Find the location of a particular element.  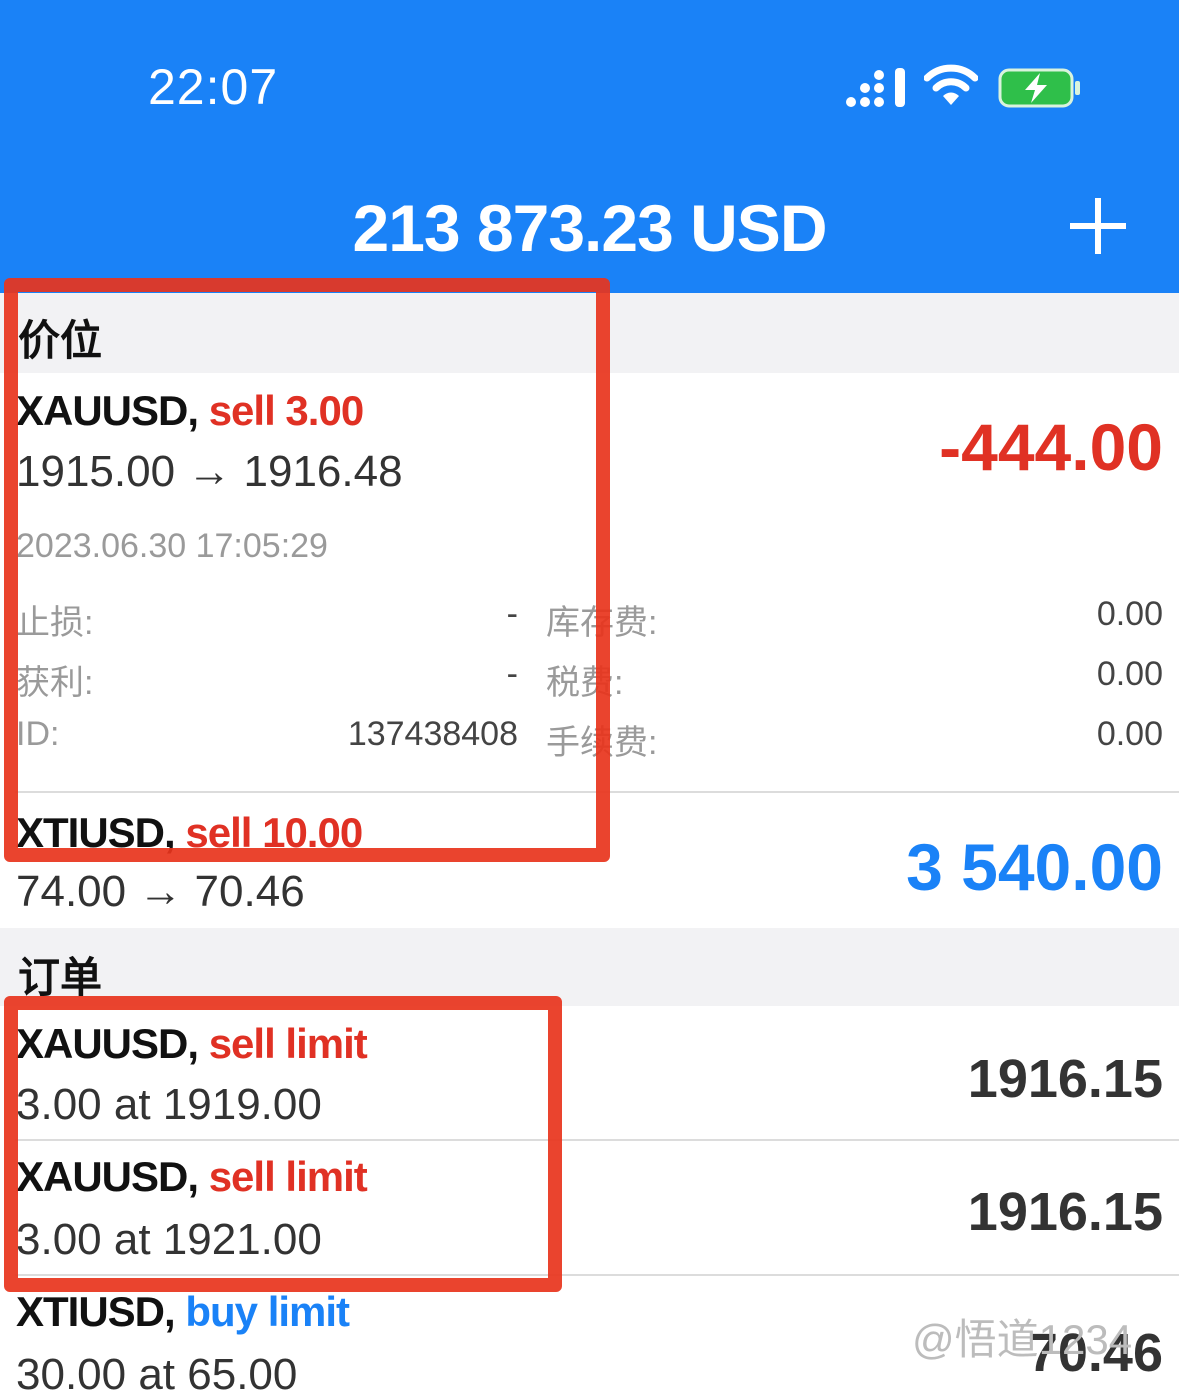

position-symbol: XAUUSD, sell 3.00 is located at coordinates (190, 410).